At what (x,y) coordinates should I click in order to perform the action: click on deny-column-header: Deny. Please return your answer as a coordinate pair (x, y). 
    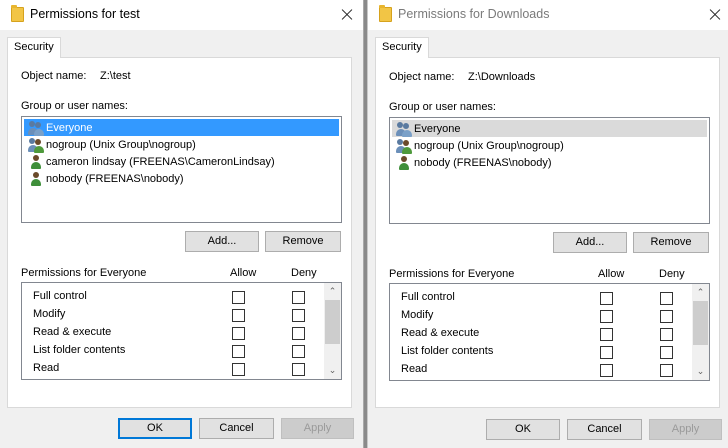
    Looking at the image, I should click on (304, 273).